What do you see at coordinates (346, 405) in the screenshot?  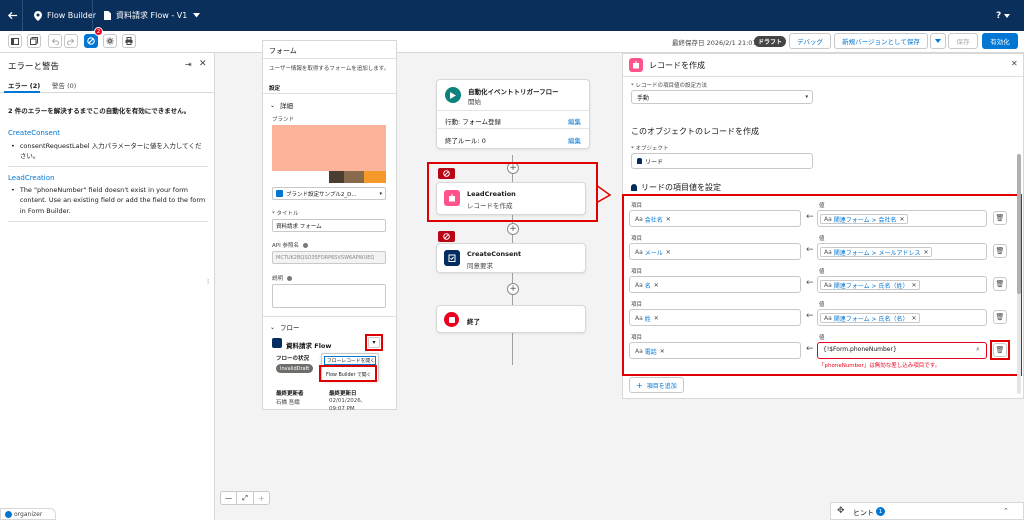 I see `updated-date-value: 02/01/2026, 09:07 PM` at bounding box center [346, 405].